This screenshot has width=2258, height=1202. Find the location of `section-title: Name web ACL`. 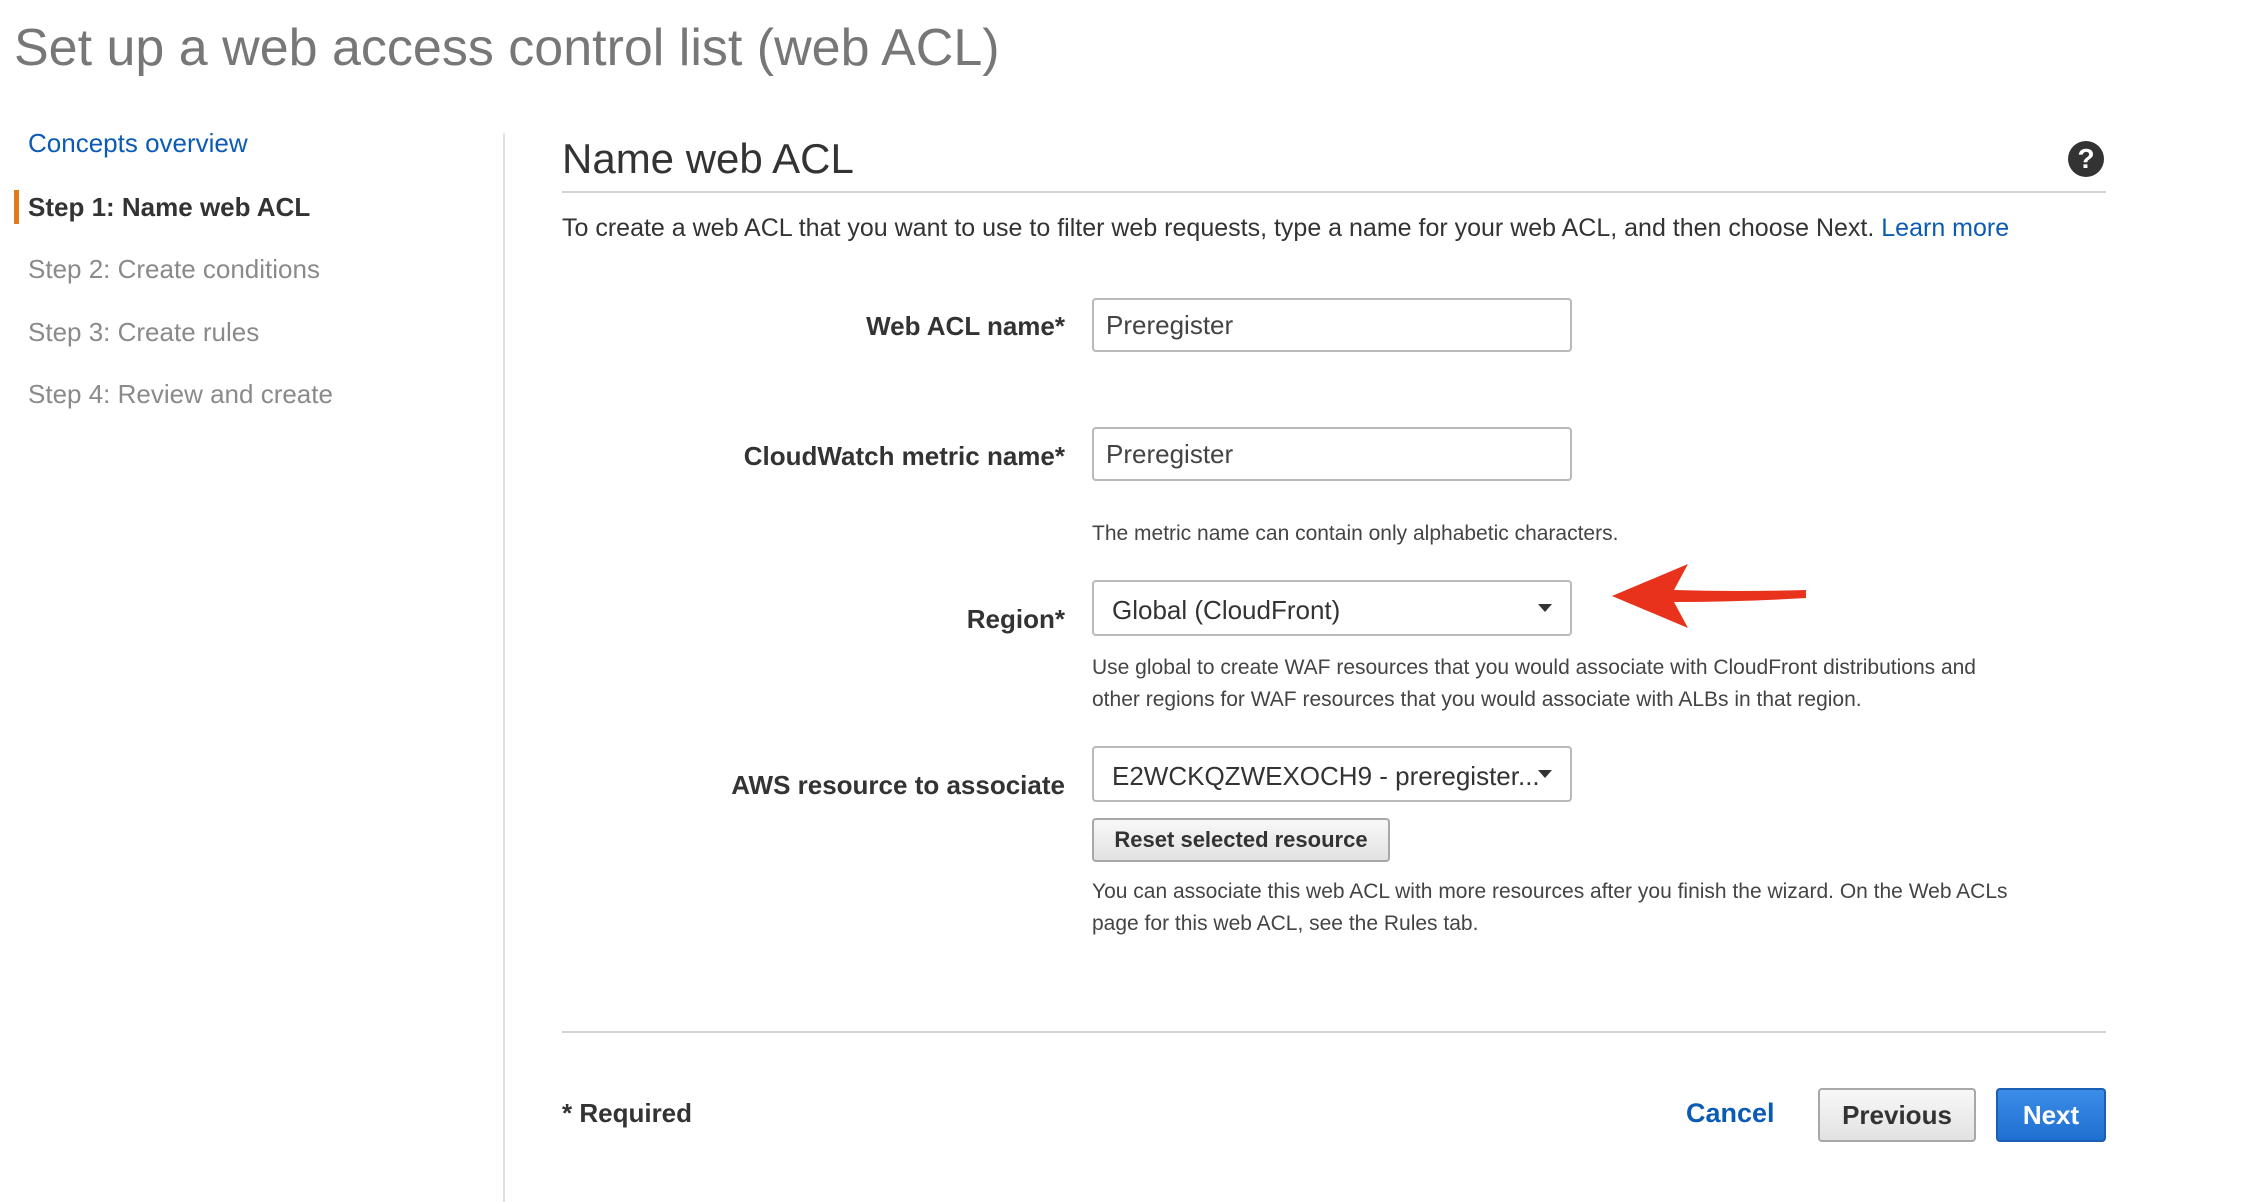

section-title: Name web ACL is located at coordinates (708, 158).